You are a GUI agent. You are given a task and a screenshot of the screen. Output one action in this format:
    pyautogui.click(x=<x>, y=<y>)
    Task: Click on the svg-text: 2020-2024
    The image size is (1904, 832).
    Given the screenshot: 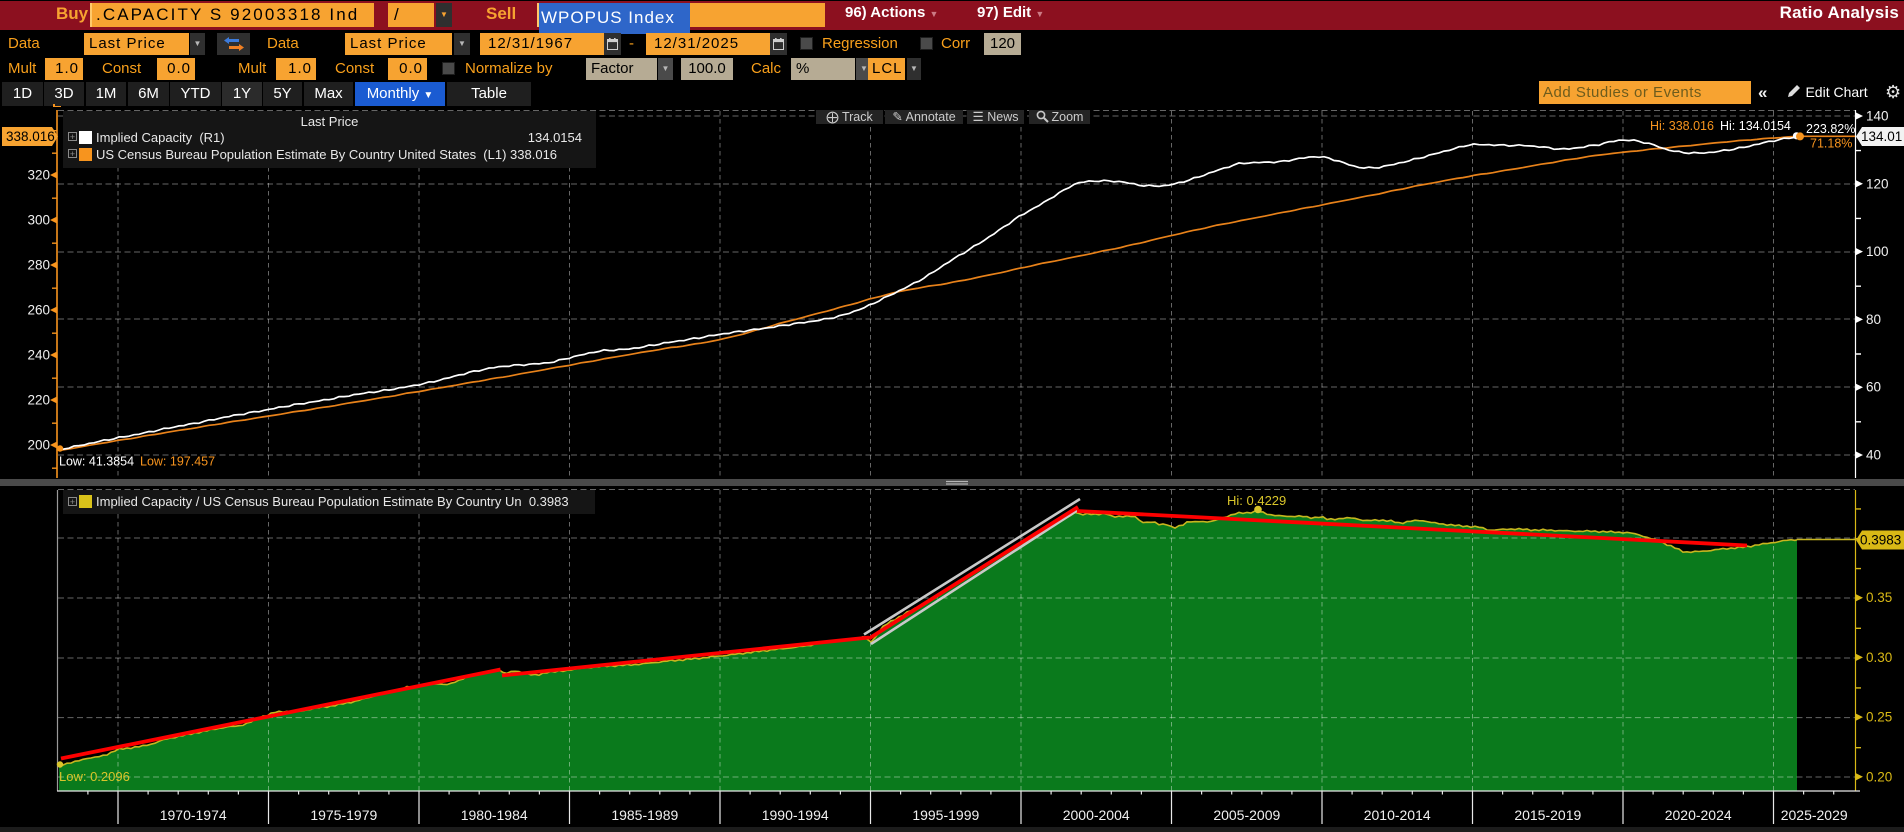 What is the action you would take?
    pyautogui.click(x=1698, y=815)
    